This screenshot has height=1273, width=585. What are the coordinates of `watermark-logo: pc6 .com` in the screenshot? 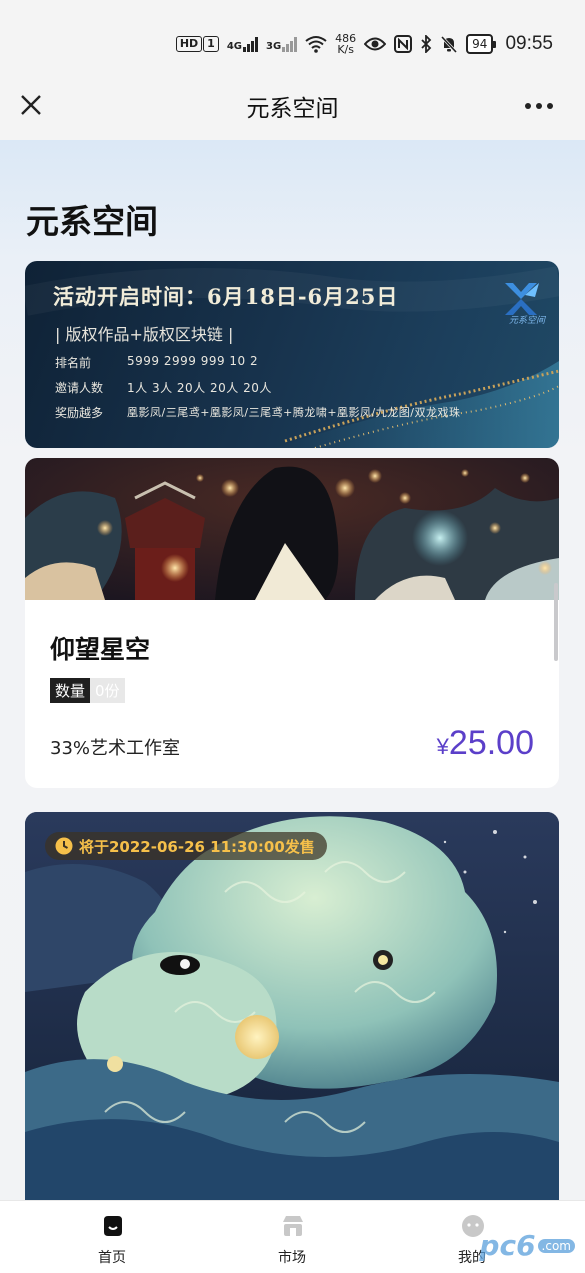 It's located at (527, 1245).